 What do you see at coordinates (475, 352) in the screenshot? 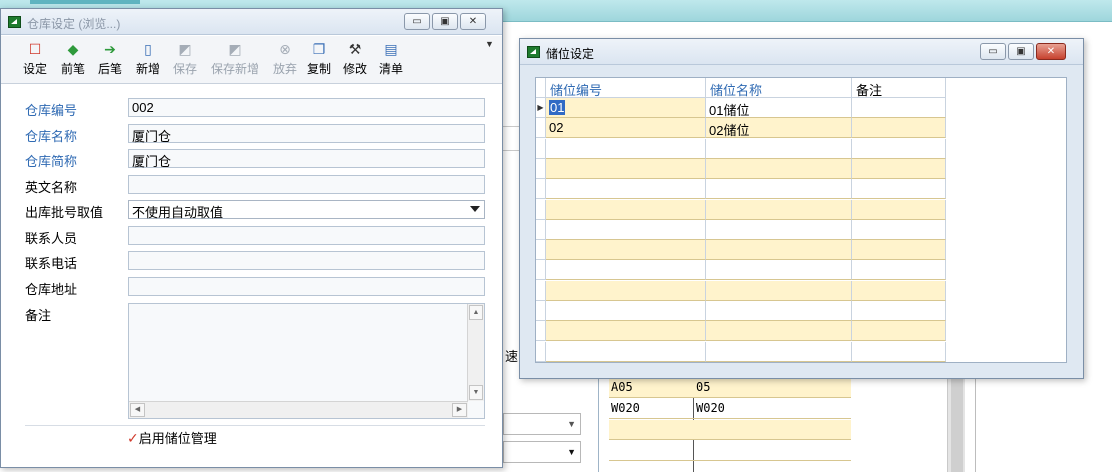
I see `memo-vertical-scrollbar: ▲ ▼` at bounding box center [475, 352].